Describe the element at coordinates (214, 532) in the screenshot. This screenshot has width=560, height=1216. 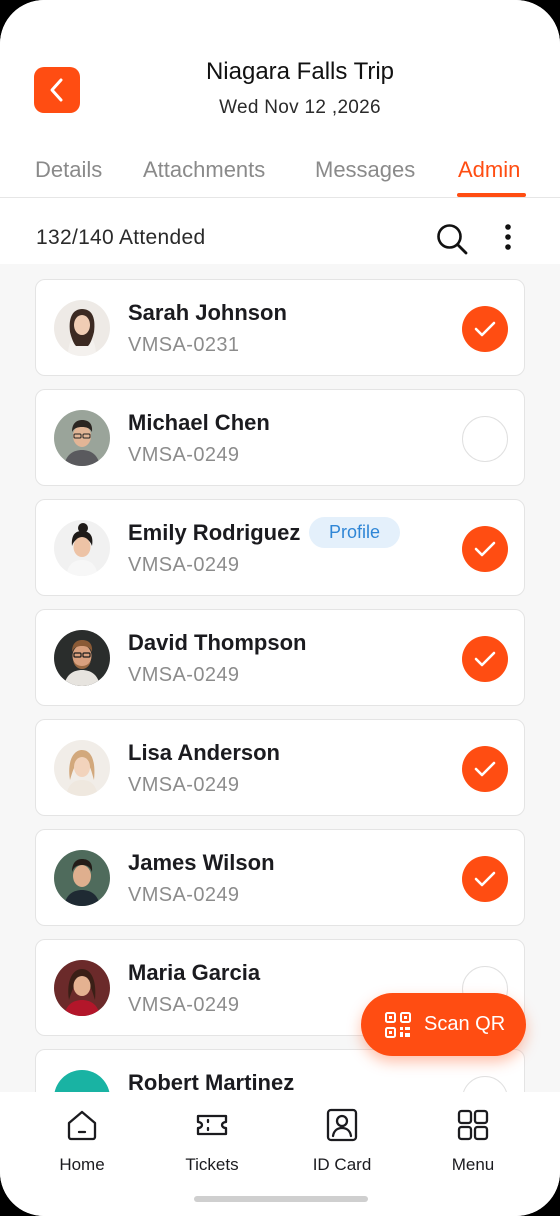
I see `attendee-name: Emily Rodriguez` at that location.